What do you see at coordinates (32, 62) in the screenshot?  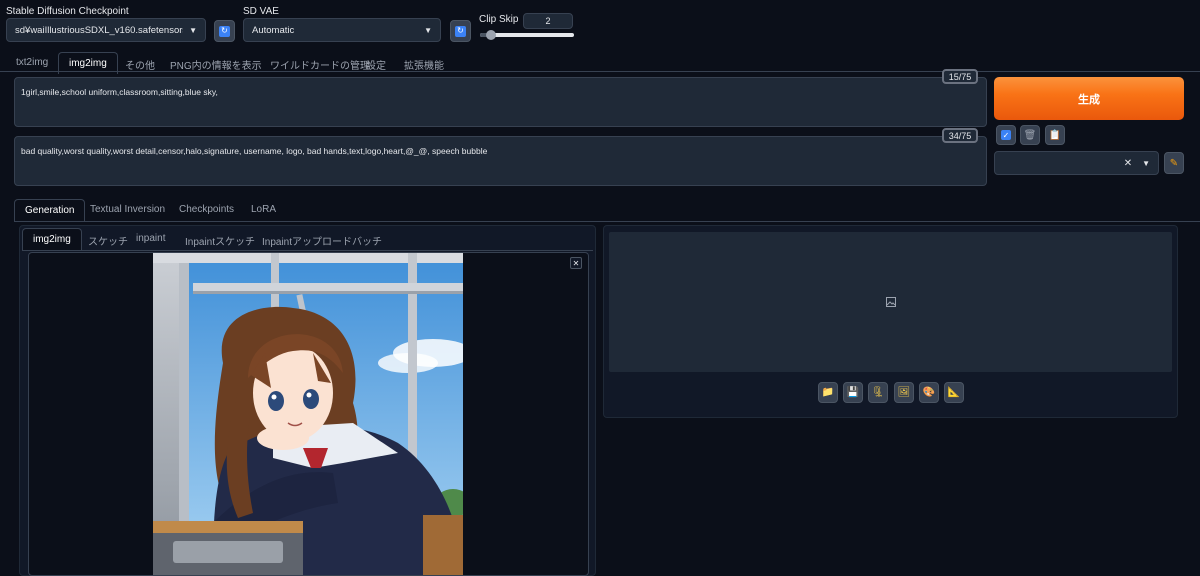 I see `main-tab-0: txt2img` at bounding box center [32, 62].